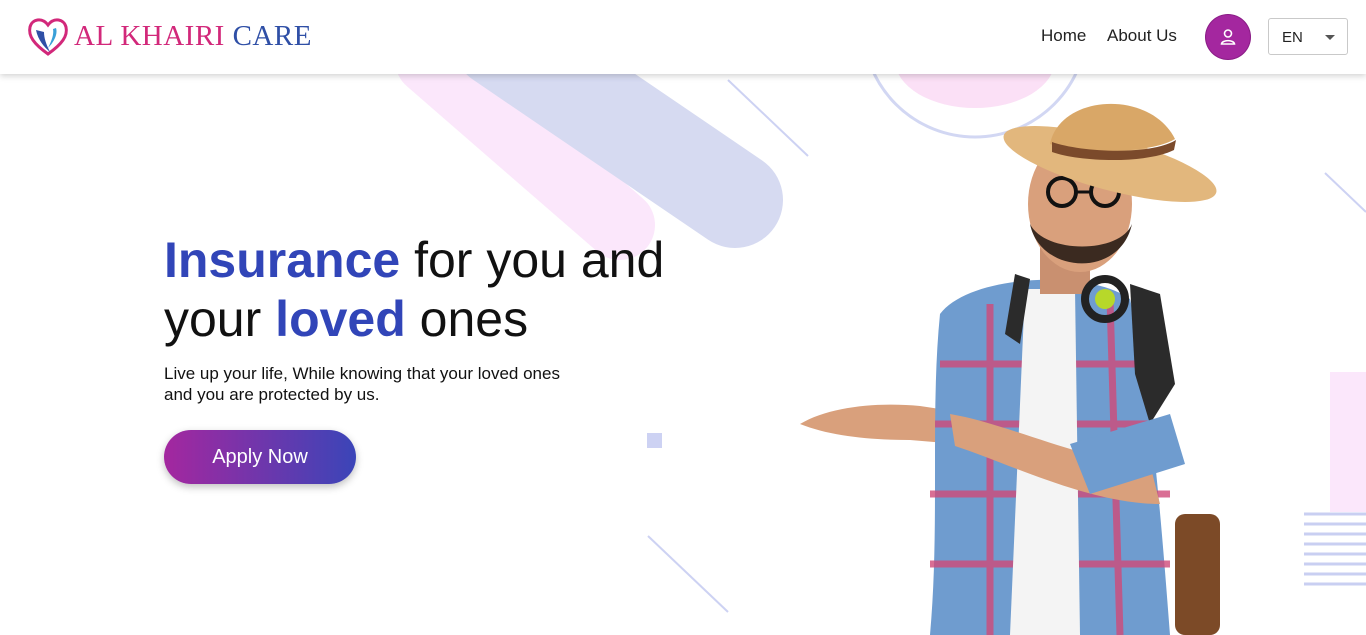 The height and width of the screenshot is (635, 1366). Describe the element at coordinates (467, 319) in the screenshot. I see `title-text-3: ones` at that location.